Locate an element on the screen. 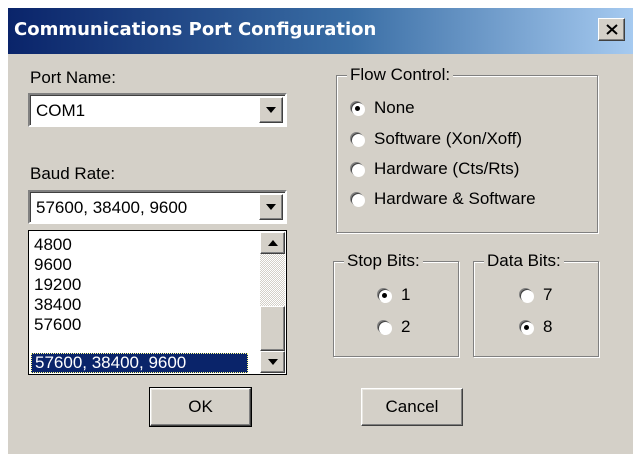 This screenshot has width=633, height=454. flow-software-option: Software (Xon/Xoff) is located at coordinates (436, 139).